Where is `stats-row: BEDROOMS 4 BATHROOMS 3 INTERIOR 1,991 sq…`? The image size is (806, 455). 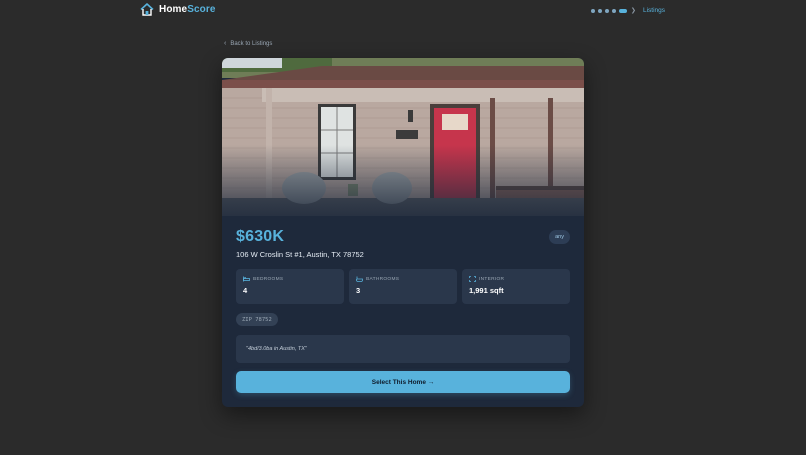 stats-row: BEDROOMS 4 BATHROOMS 3 INTERIOR 1,991 sq… is located at coordinates (403, 286).